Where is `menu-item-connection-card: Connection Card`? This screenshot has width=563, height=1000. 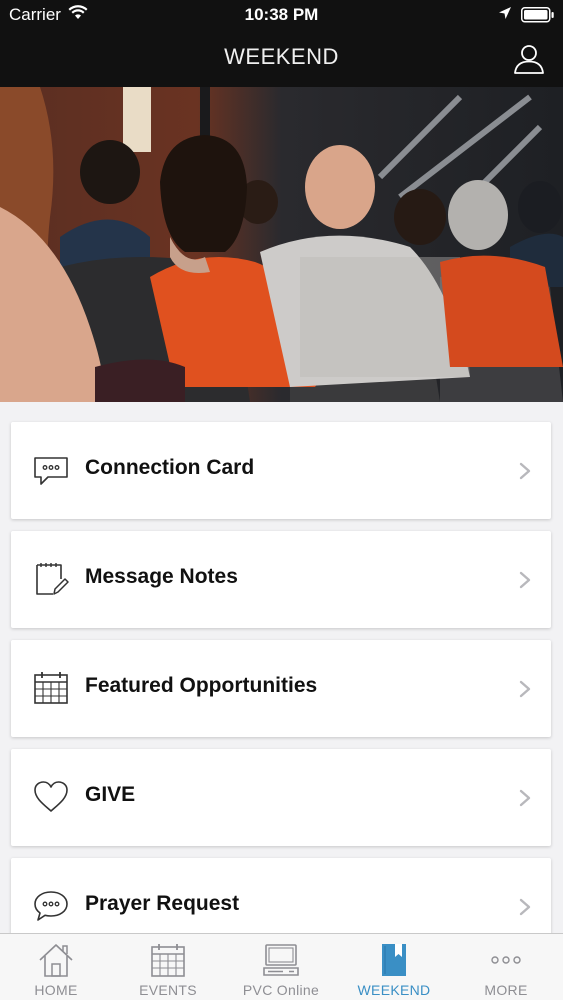 menu-item-connection-card: Connection Card is located at coordinates (281, 470).